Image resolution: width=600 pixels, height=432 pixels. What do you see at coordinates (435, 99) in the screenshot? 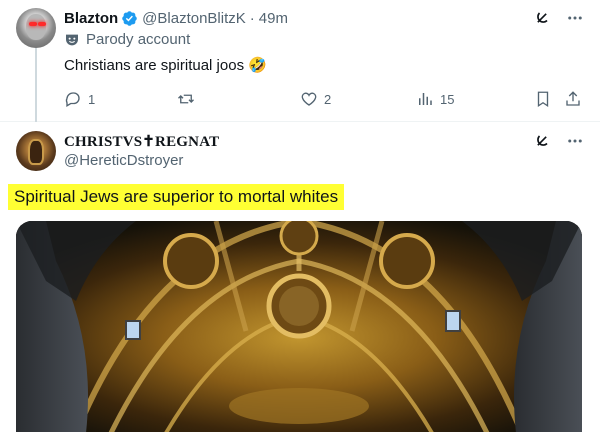
I see `views-button: 15` at bounding box center [435, 99].